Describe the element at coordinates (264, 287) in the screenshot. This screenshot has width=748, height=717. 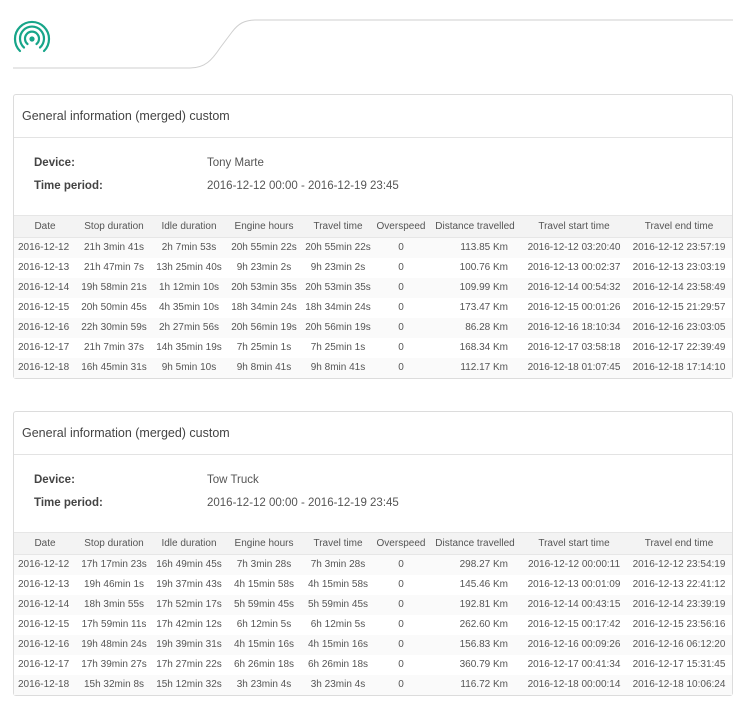
I see `table-cell: 20h 53min 35s` at that location.